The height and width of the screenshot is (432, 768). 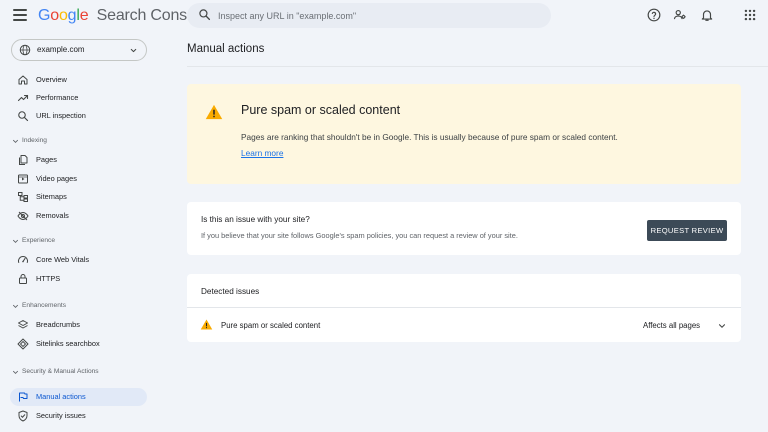 I want to click on sidebar-item-removals: Removals, so click(x=78, y=216).